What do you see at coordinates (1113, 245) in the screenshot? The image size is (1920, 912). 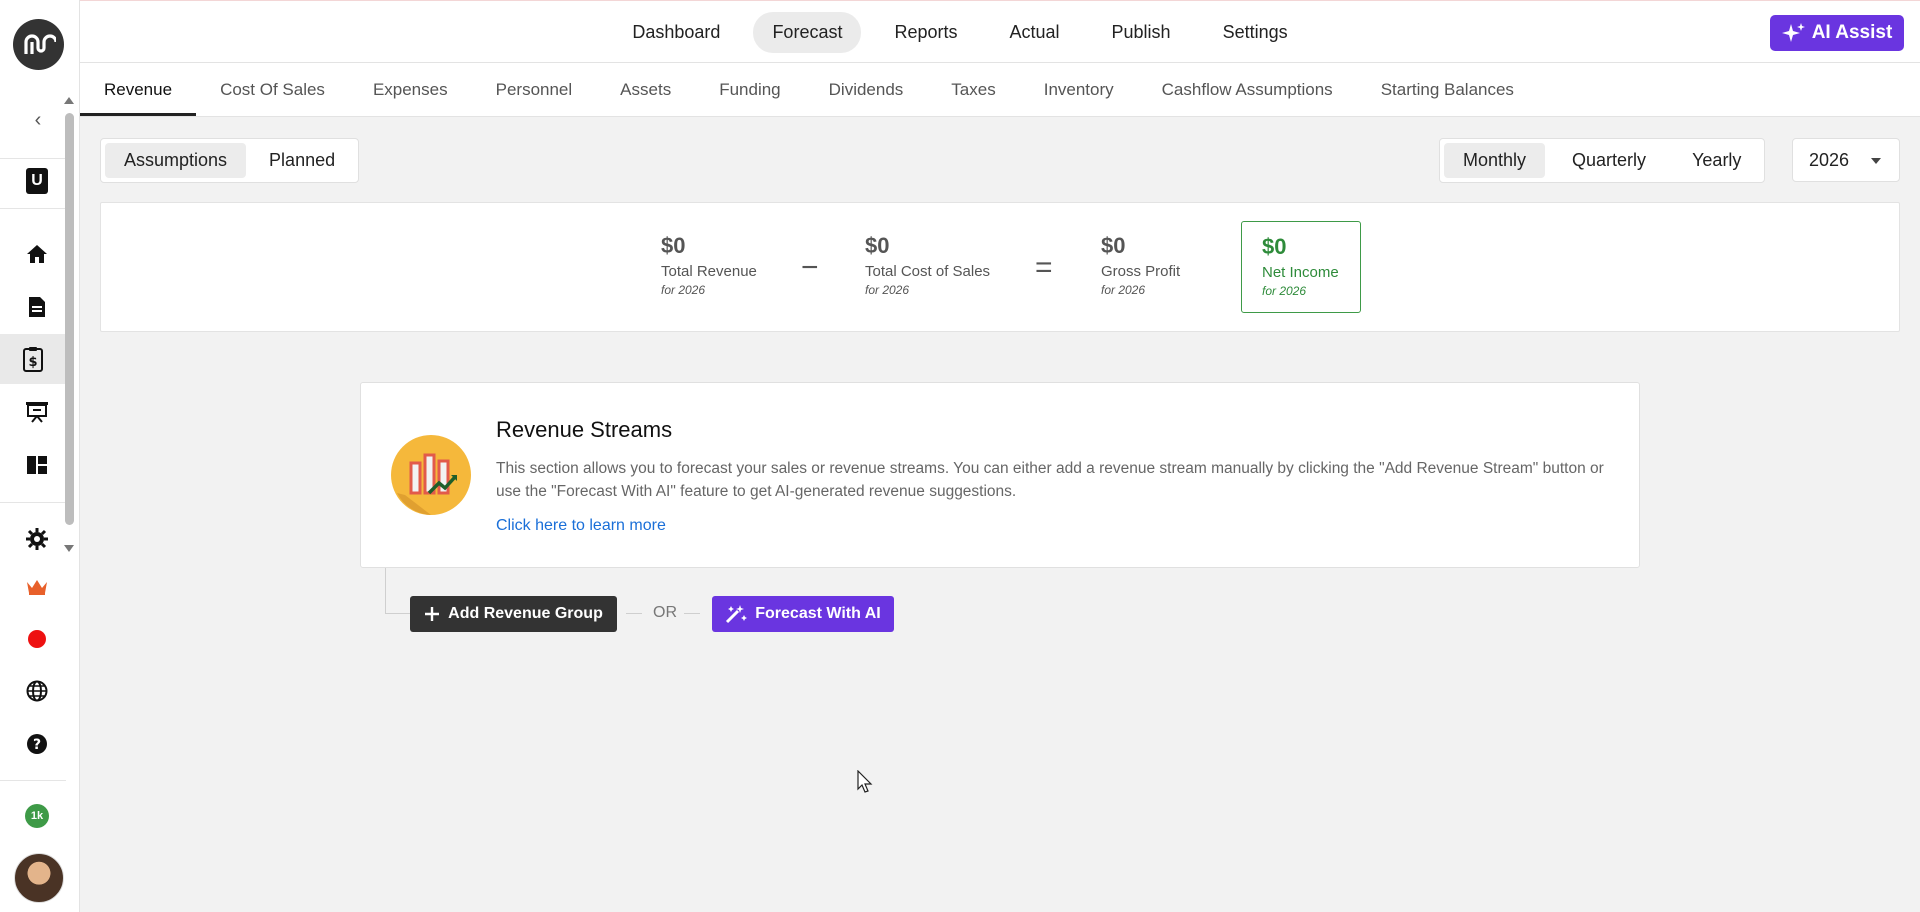 I see `gross-profit-value: $0` at bounding box center [1113, 245].